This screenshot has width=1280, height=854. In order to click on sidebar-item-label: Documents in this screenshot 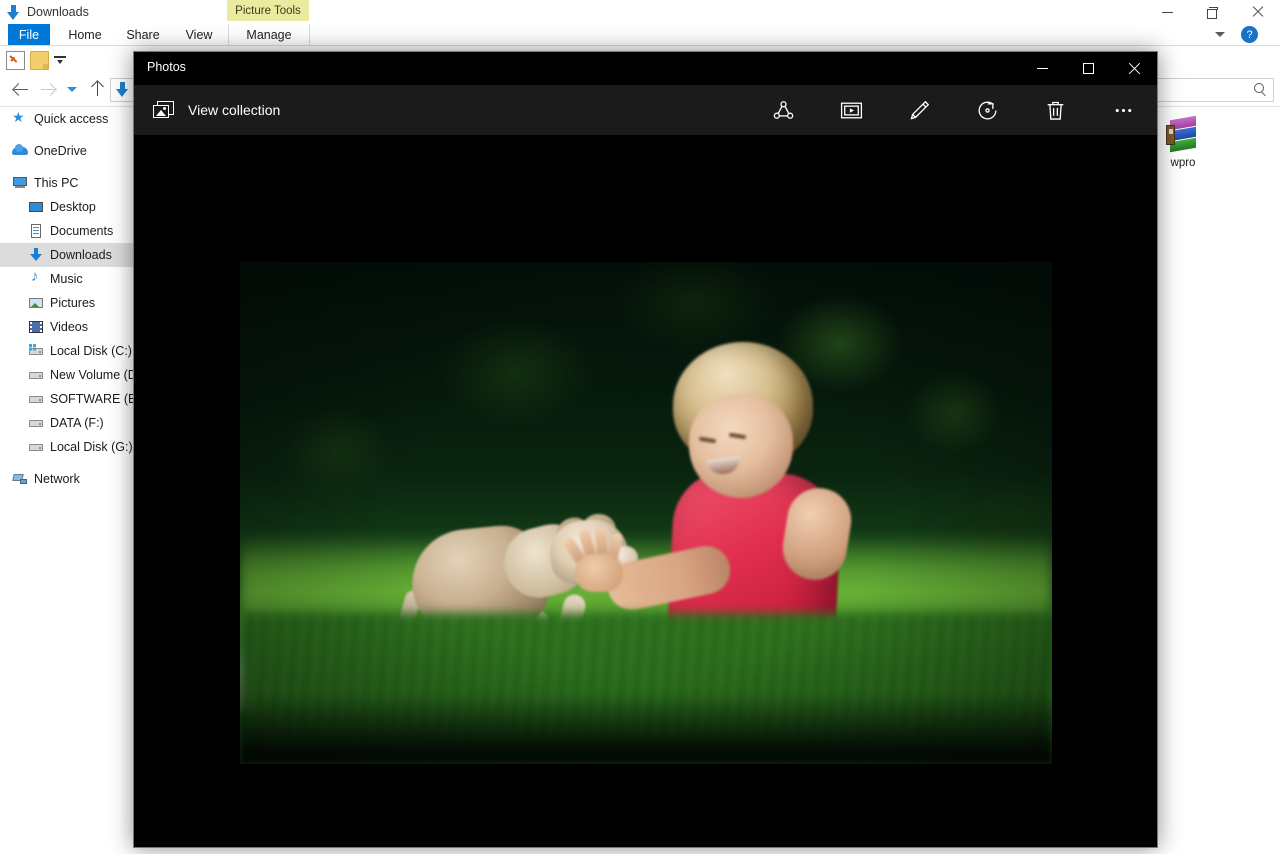, I will do `click(82, 231)`.